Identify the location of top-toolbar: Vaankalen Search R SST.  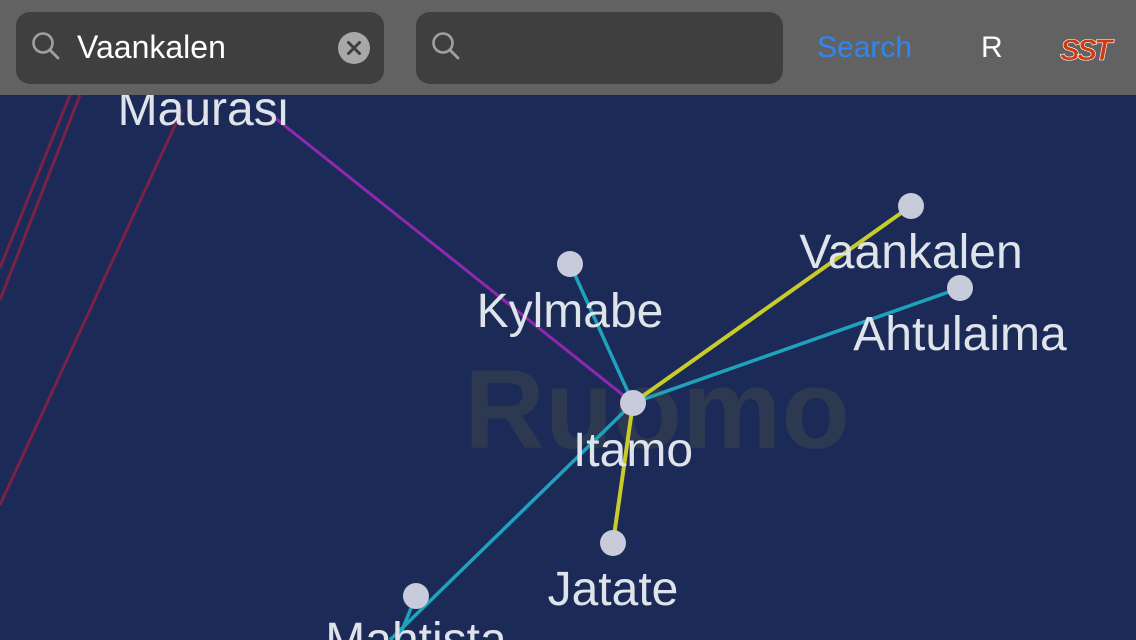
(568, 47).